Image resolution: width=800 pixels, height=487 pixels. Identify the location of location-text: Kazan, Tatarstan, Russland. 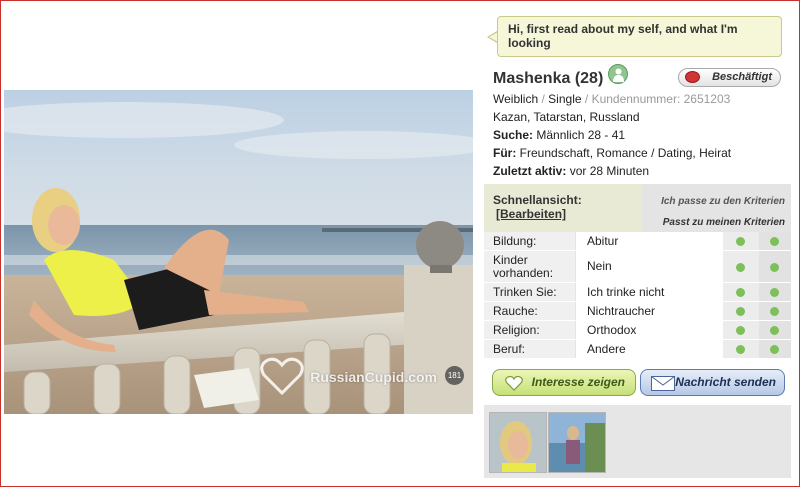
(566, 117).